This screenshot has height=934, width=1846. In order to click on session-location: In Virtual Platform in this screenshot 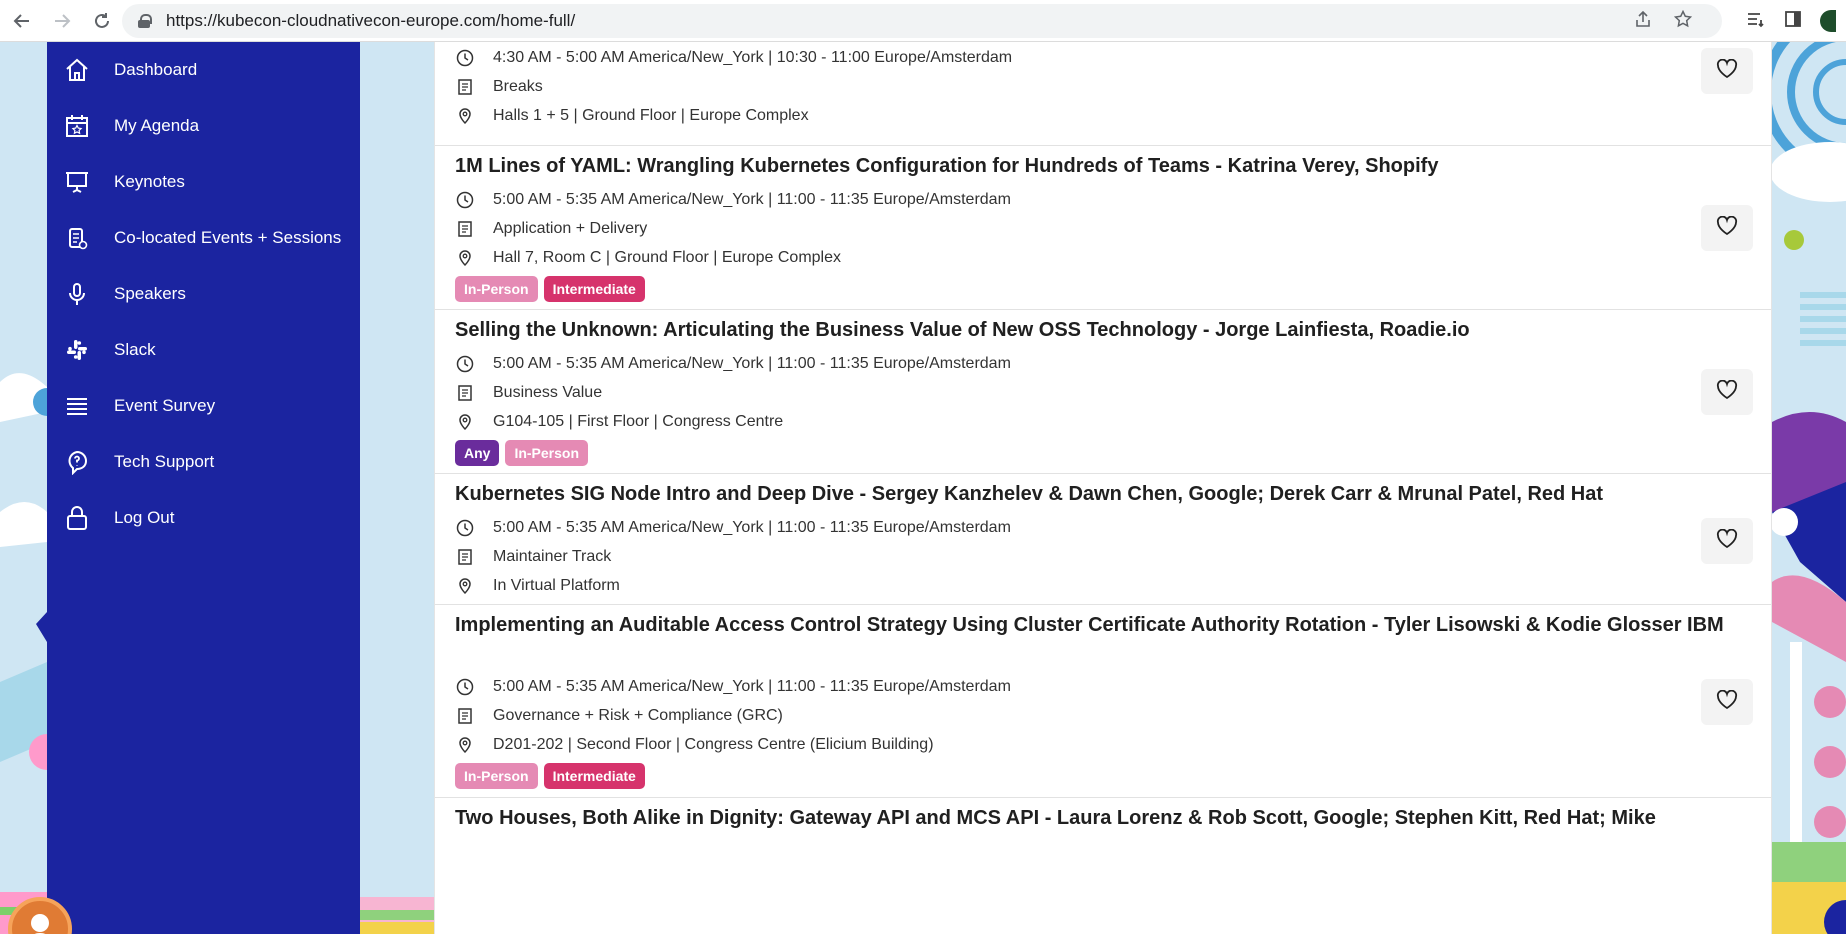, I will do `click(537, 586)`.